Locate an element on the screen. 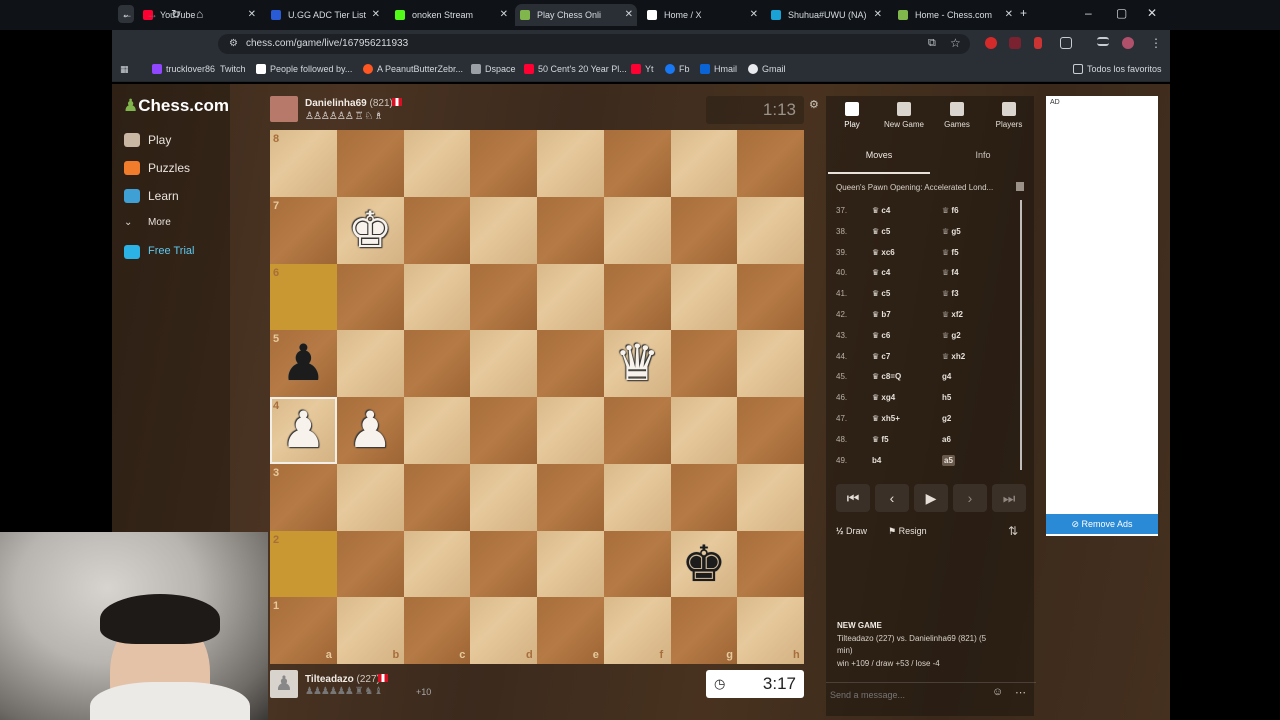 This screenshot has width=1280, height=720. black-king: ♚ is located at coordinates (704, 564).